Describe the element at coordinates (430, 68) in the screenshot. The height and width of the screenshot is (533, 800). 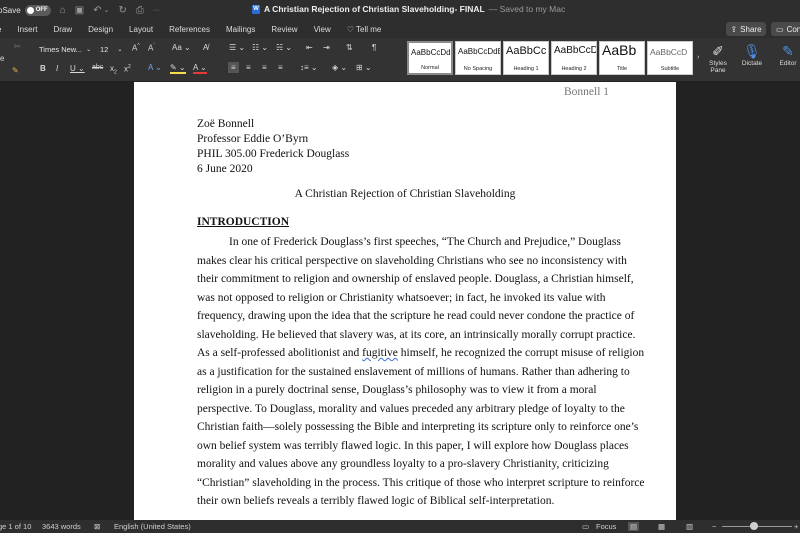
I see `style-name: Normal` at that location.